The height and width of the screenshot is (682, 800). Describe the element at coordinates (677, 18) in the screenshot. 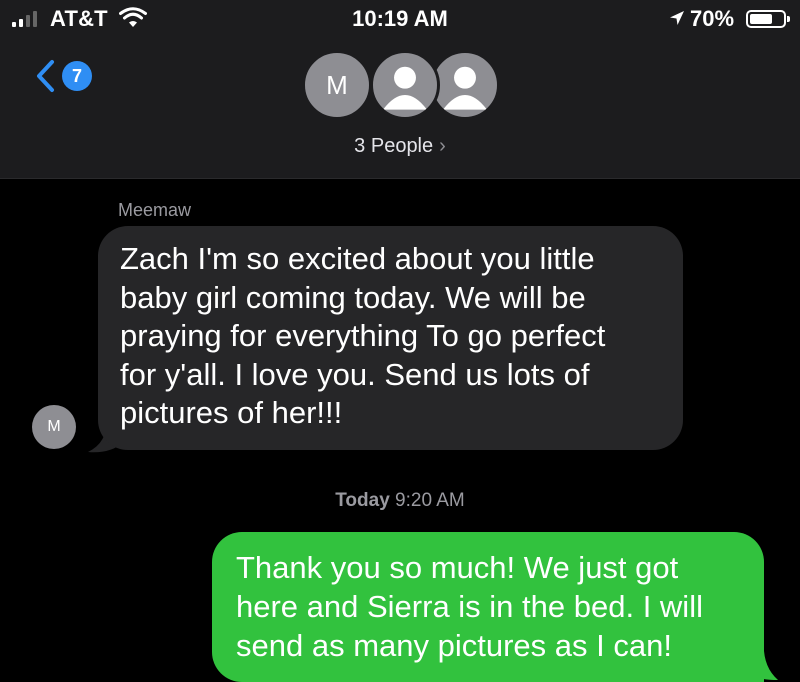

I see `location-arrow-icon` at that location.